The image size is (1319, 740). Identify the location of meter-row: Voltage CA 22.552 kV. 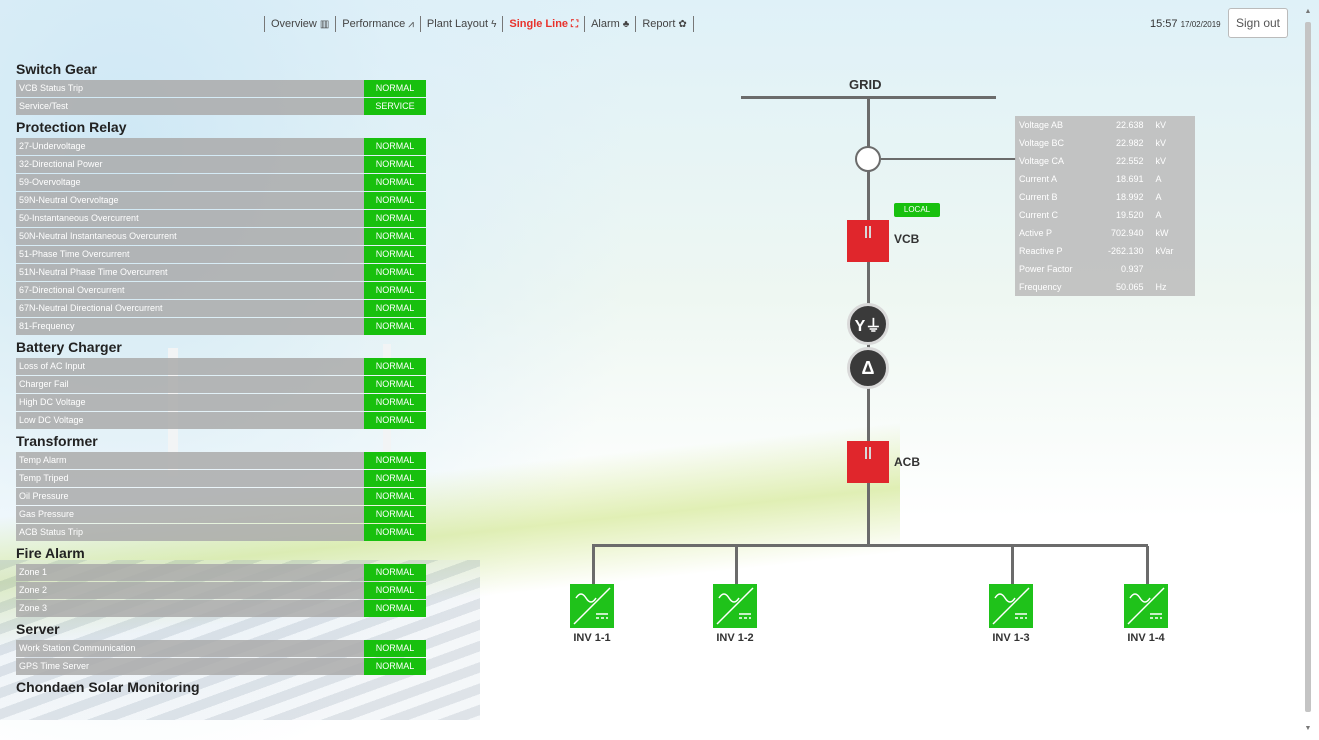
(1105, 161).